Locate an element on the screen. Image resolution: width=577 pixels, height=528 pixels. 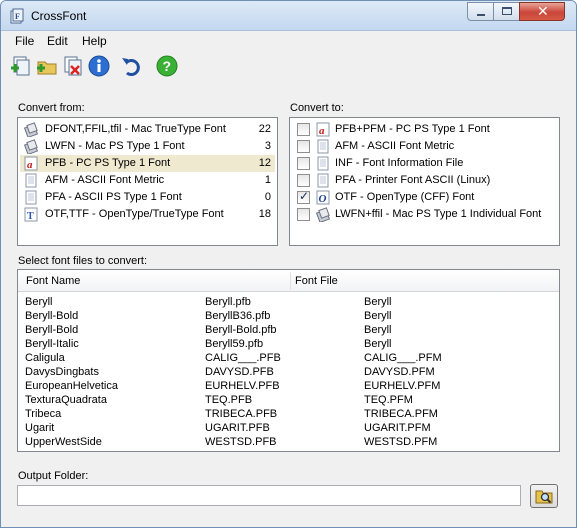
window-title: CrossFont is located at coordinates (59, 16).